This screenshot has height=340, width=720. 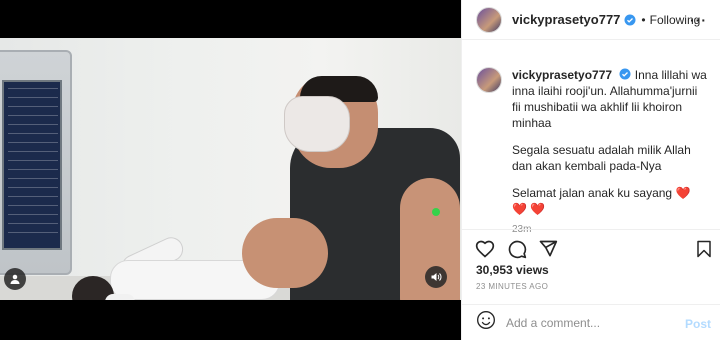 What do you see at coordinates (548, 249) in the screenshot?
I see `share-icon` at bounding box center [548, 249].